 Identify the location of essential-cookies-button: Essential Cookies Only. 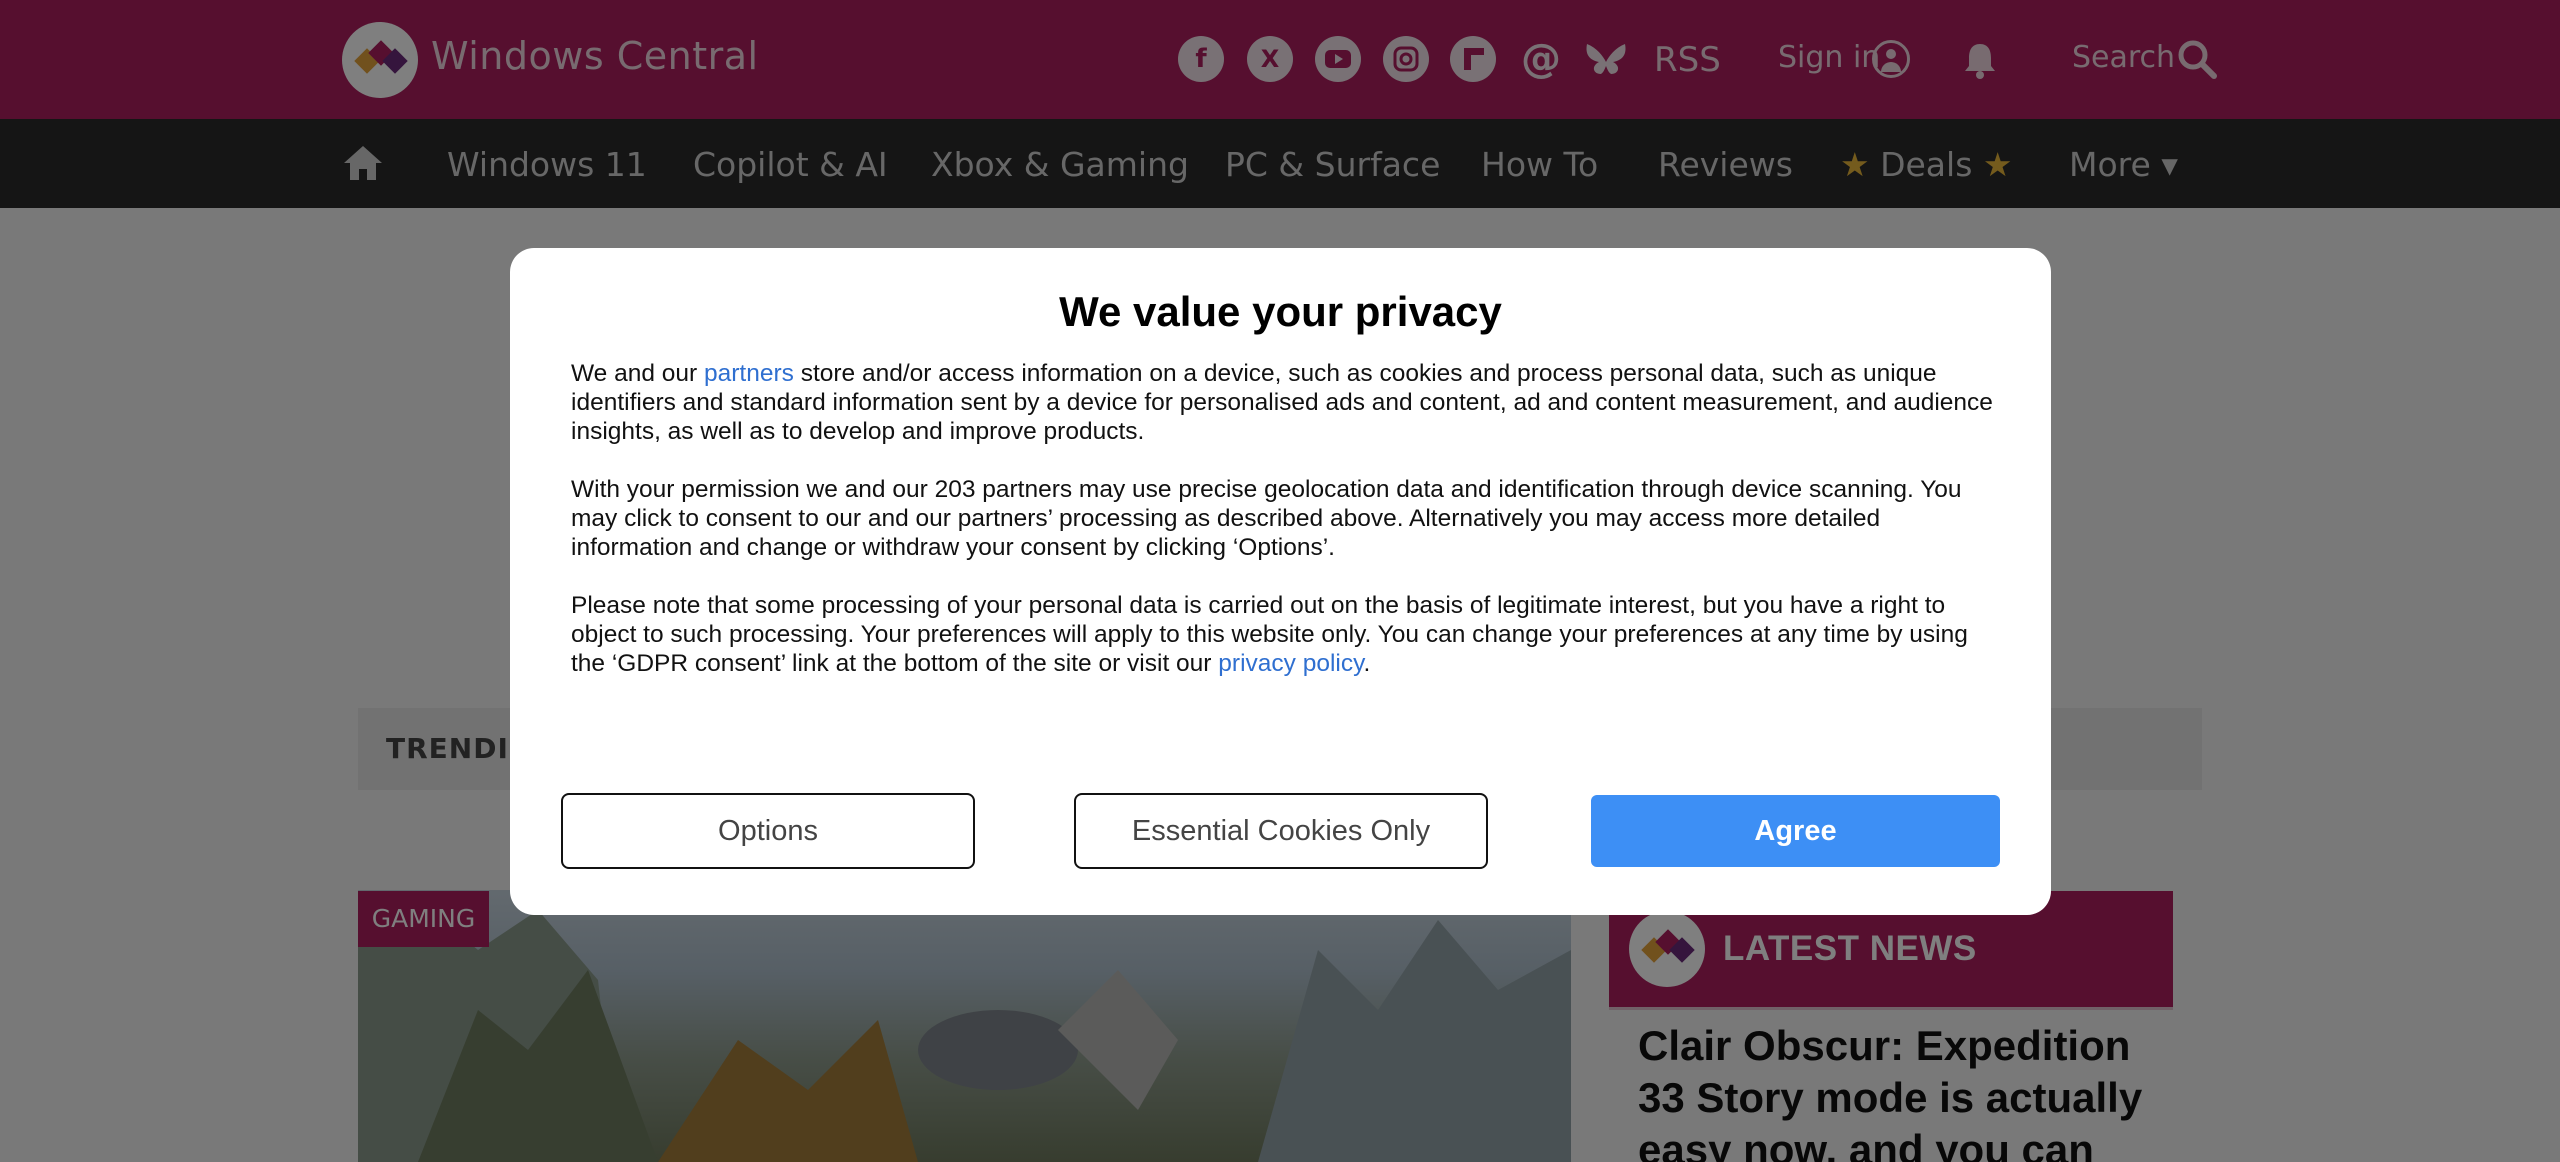
(1281, 831).